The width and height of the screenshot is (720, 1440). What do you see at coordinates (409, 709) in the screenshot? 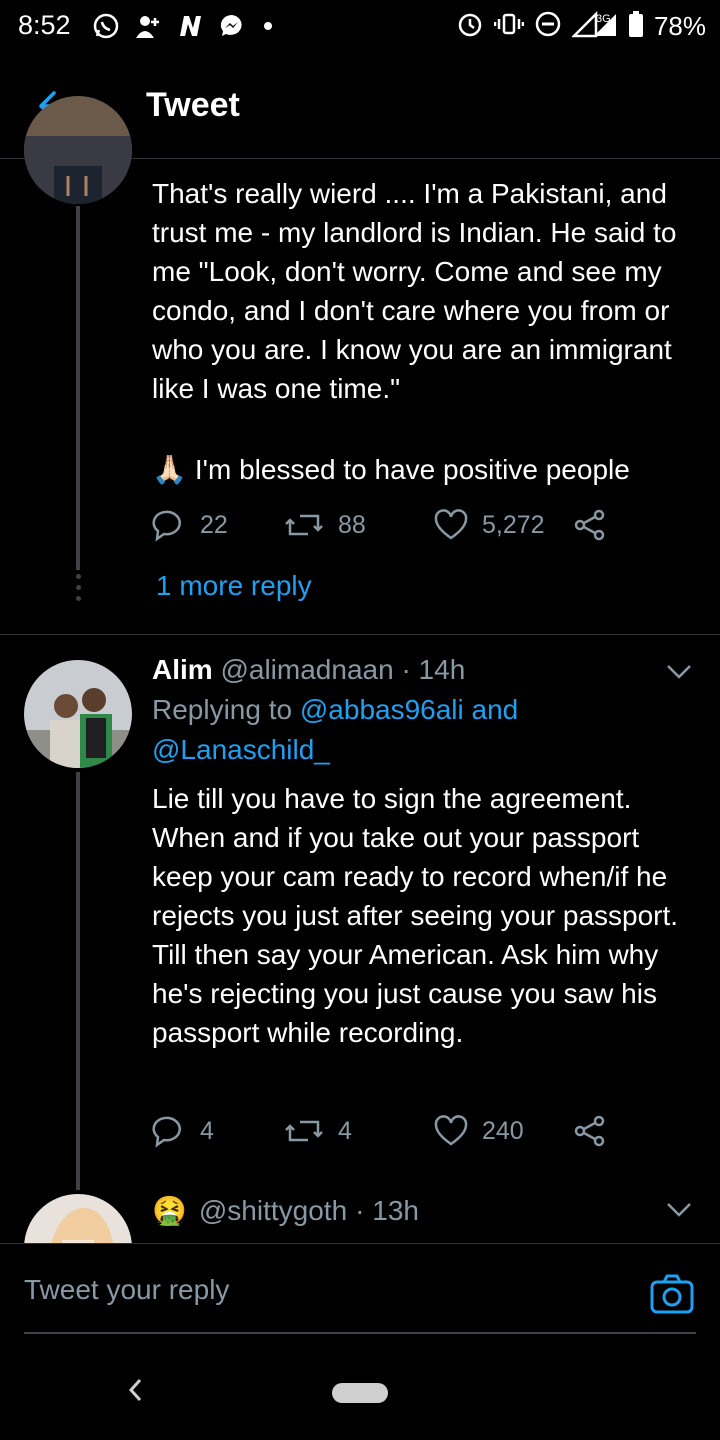
I see `mention-link: @abbas96ali and` at bounding box center [409, 709].